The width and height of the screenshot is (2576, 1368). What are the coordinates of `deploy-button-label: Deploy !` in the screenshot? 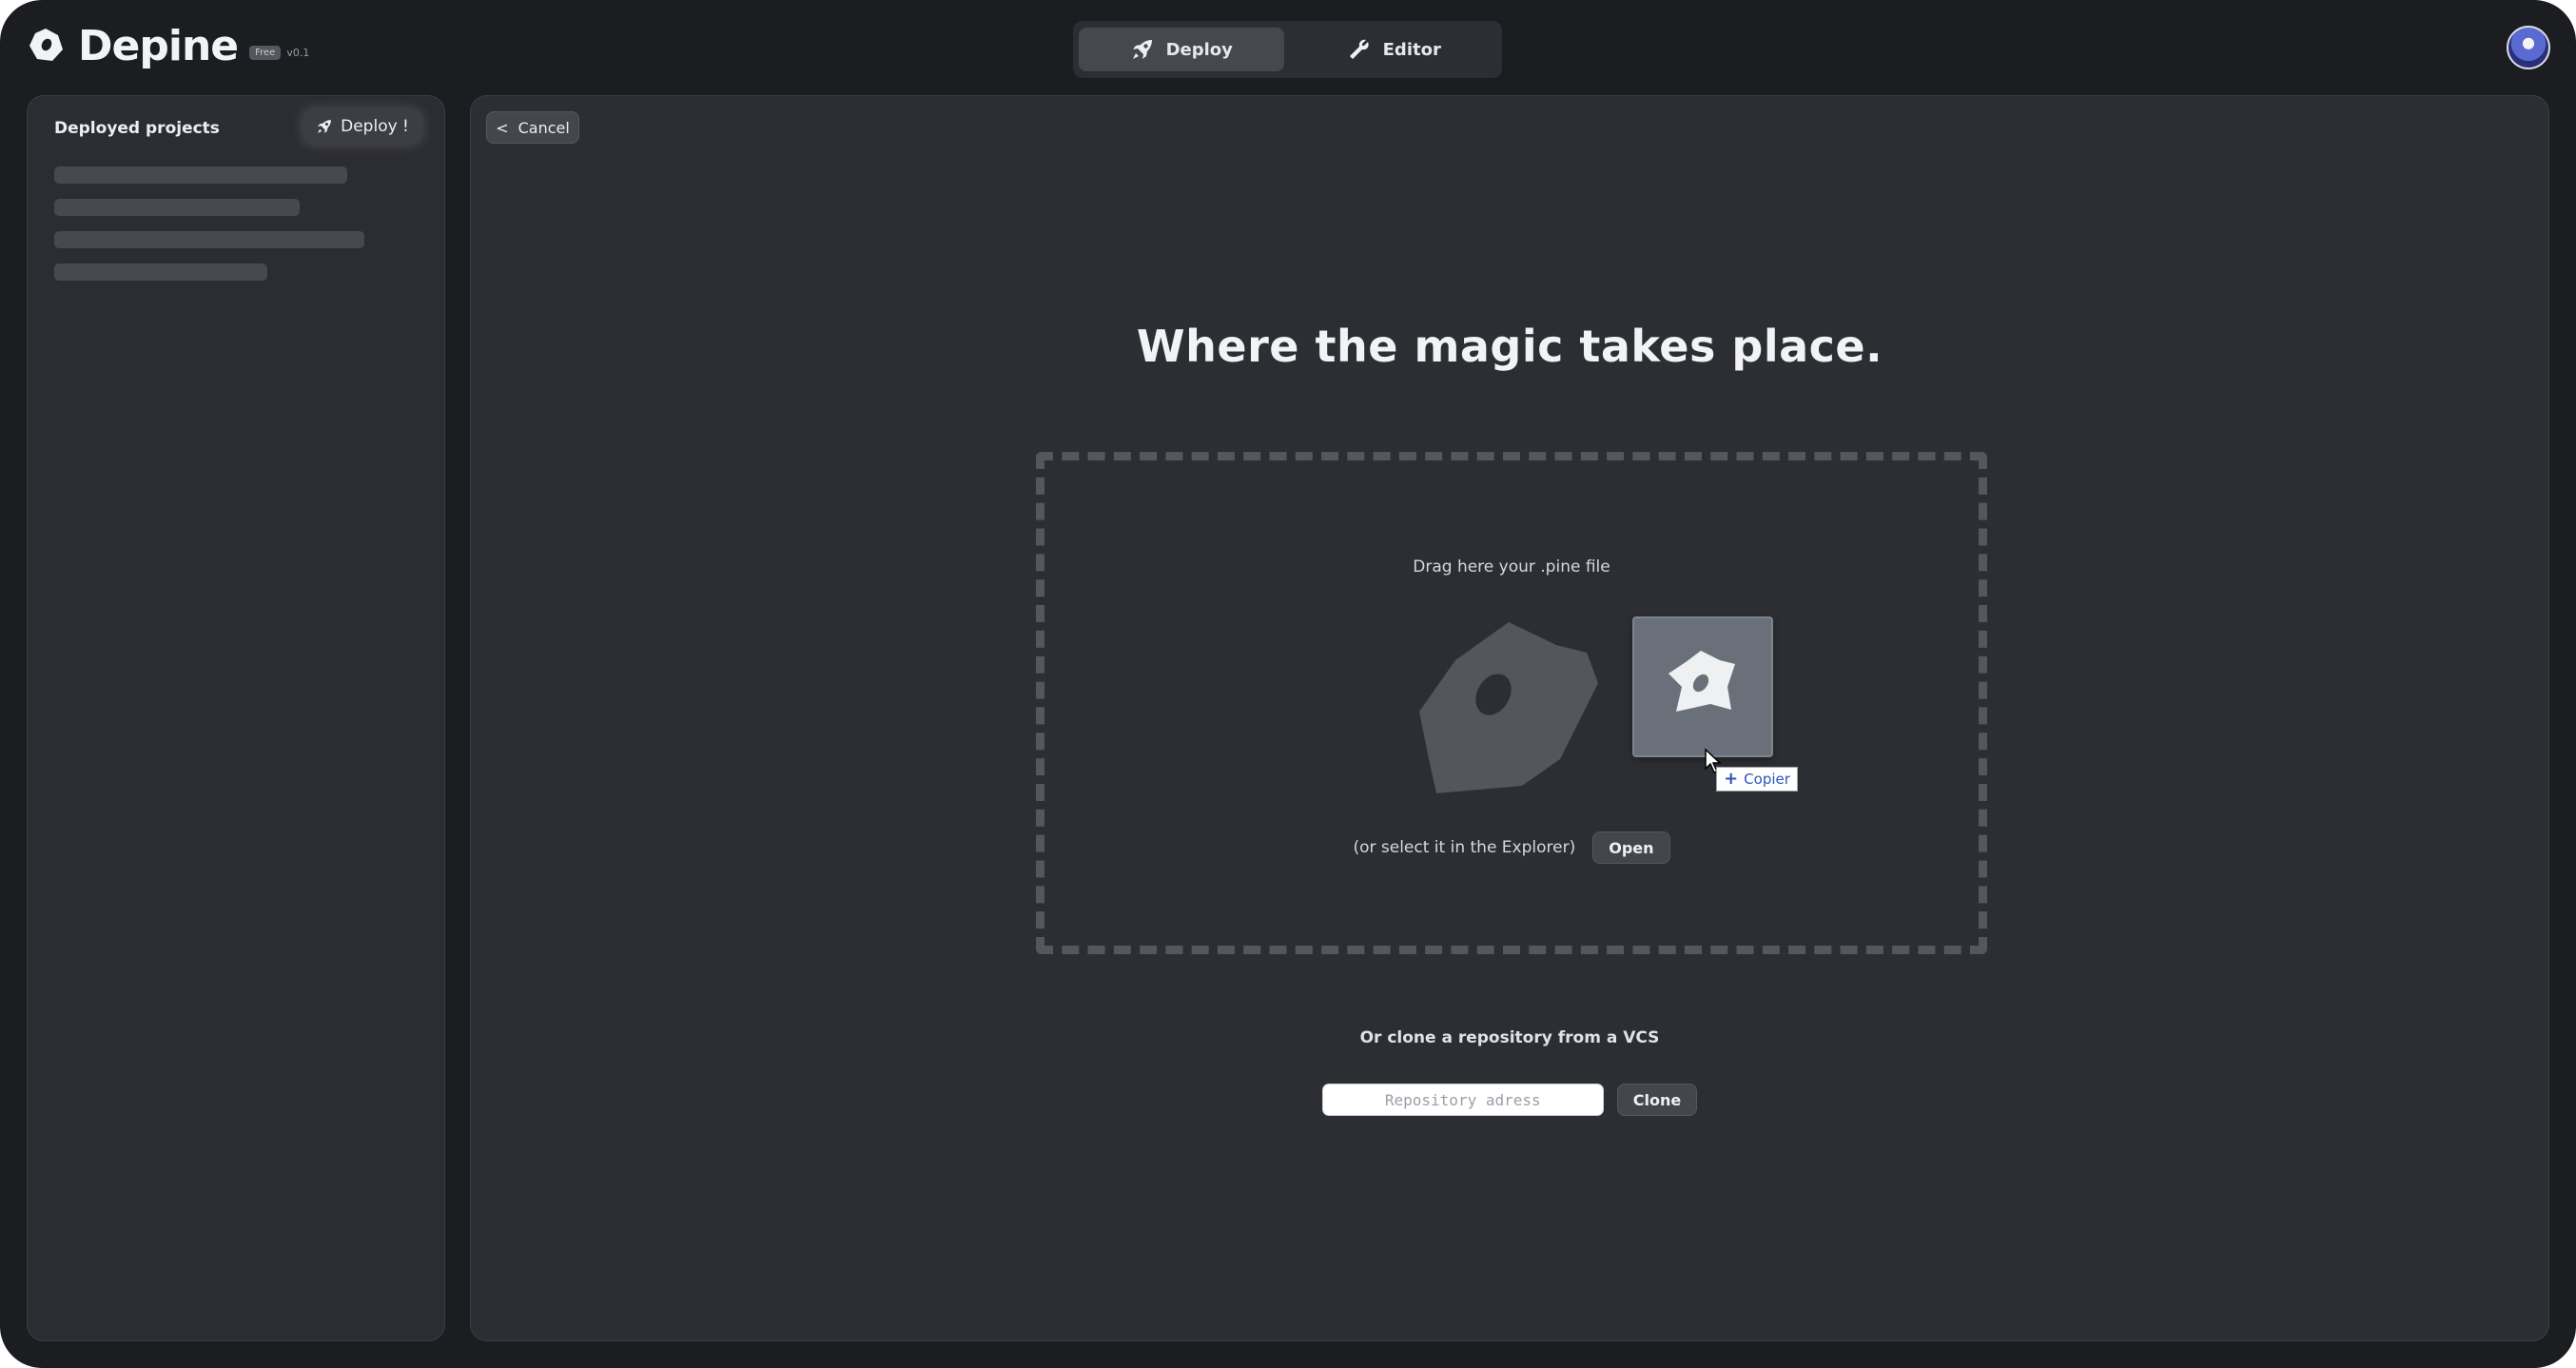 It's located at (375, 126).